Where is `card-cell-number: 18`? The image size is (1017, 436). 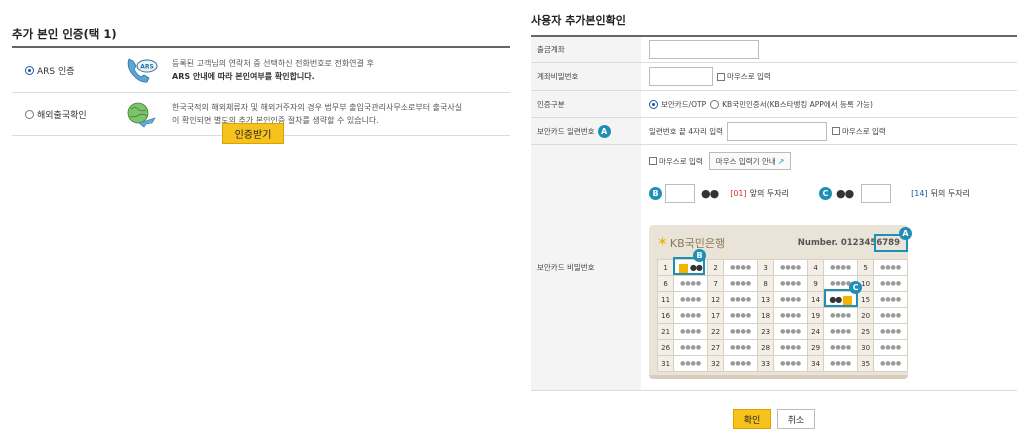 card-cell-number: 18 is located at coordinates (765, 315).